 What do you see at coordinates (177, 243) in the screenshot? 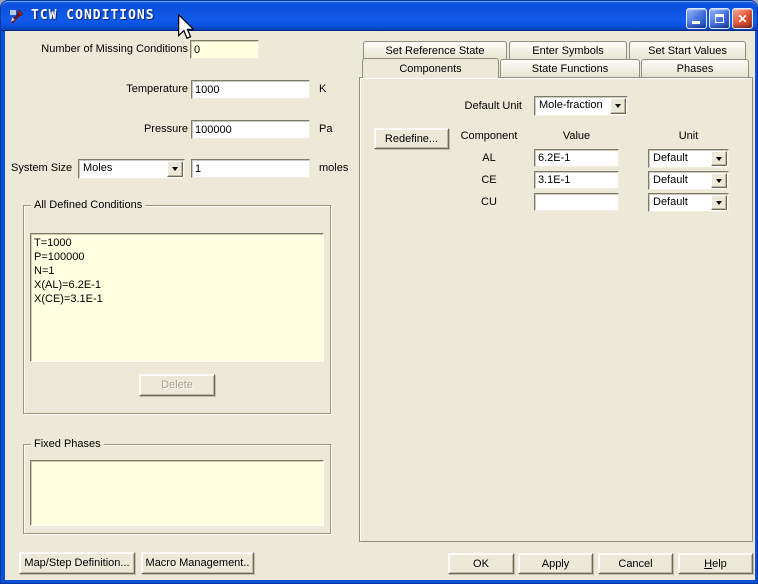
I see `condition-item: T=1000` at bounding box center [177, 243].